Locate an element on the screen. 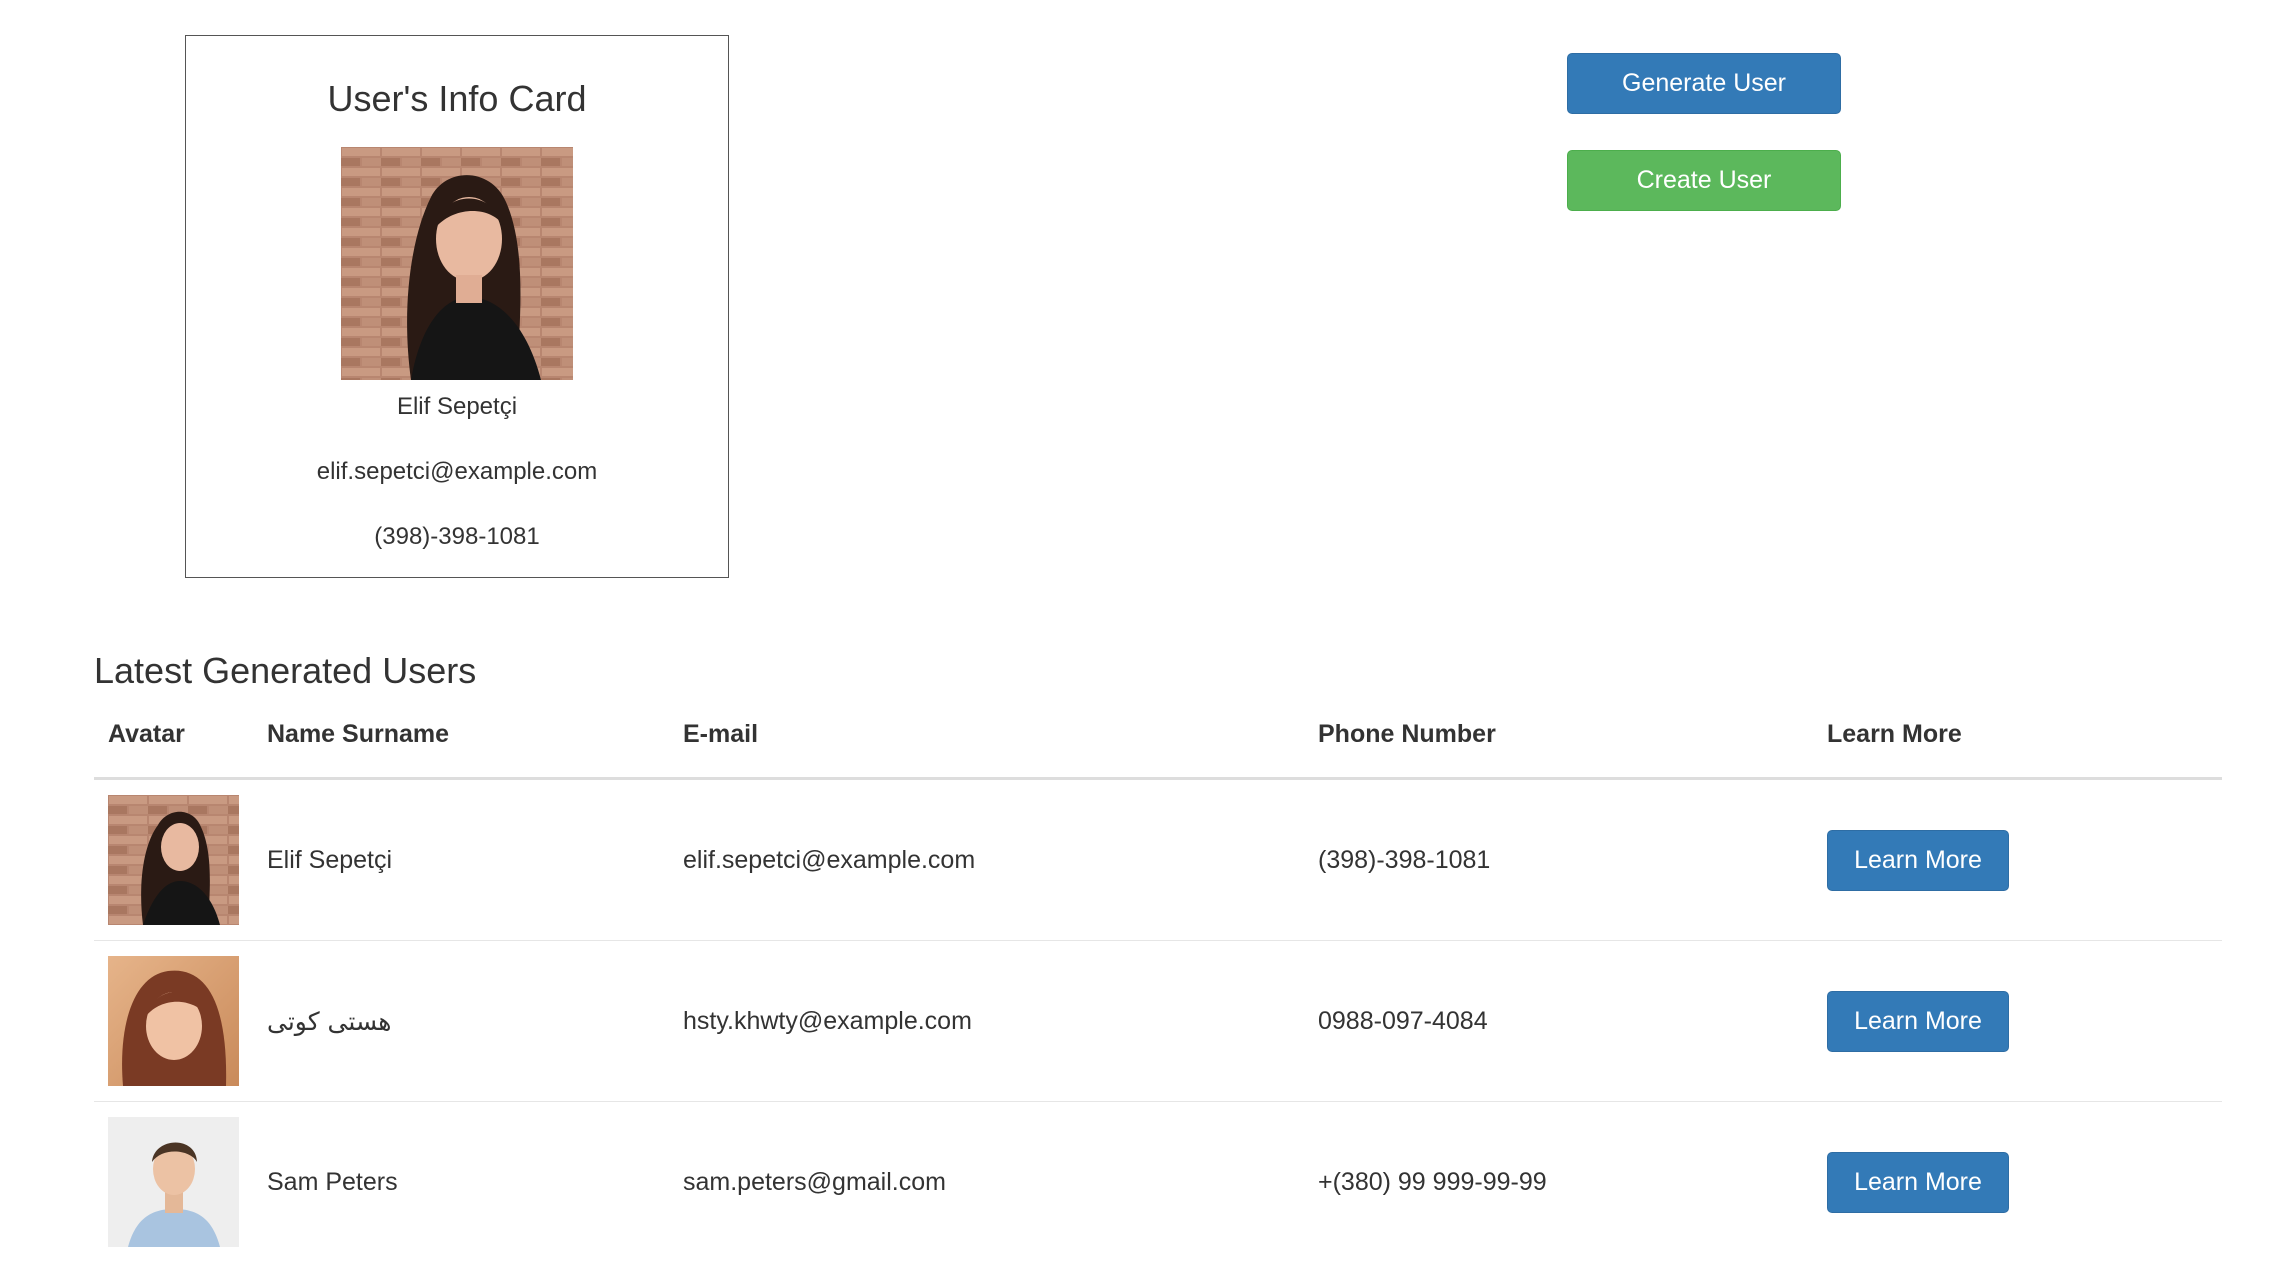 The image size is (2294, 1270). row-email: hsty.khwty@example.com is located at coordinates (986, 1021).